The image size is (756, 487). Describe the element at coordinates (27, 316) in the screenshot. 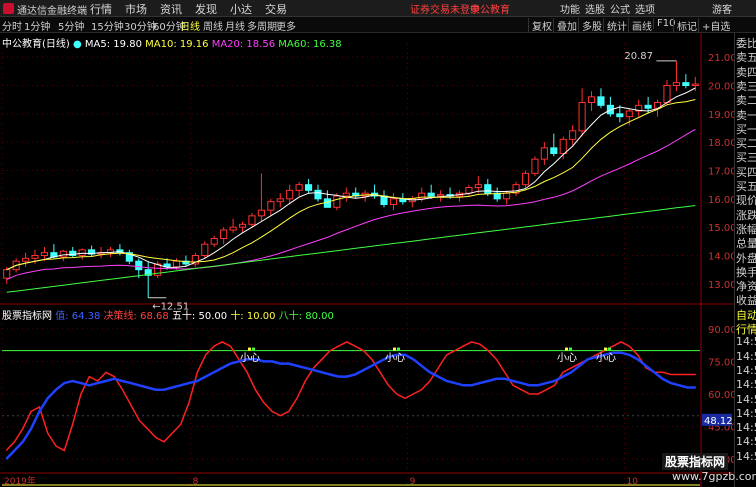

I see `indicator-name: 股票指标网` at that location.